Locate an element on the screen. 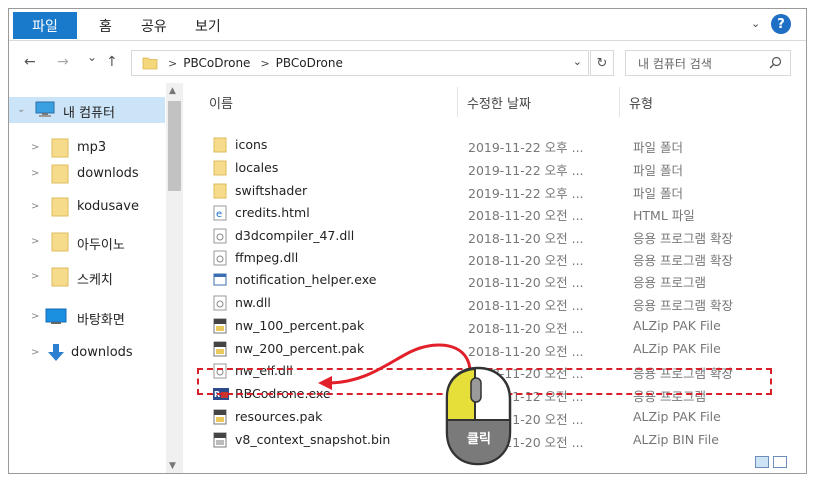 The width and height of the screenshot is (815, 482). mouse-icon is located at coordinates (478, 416).